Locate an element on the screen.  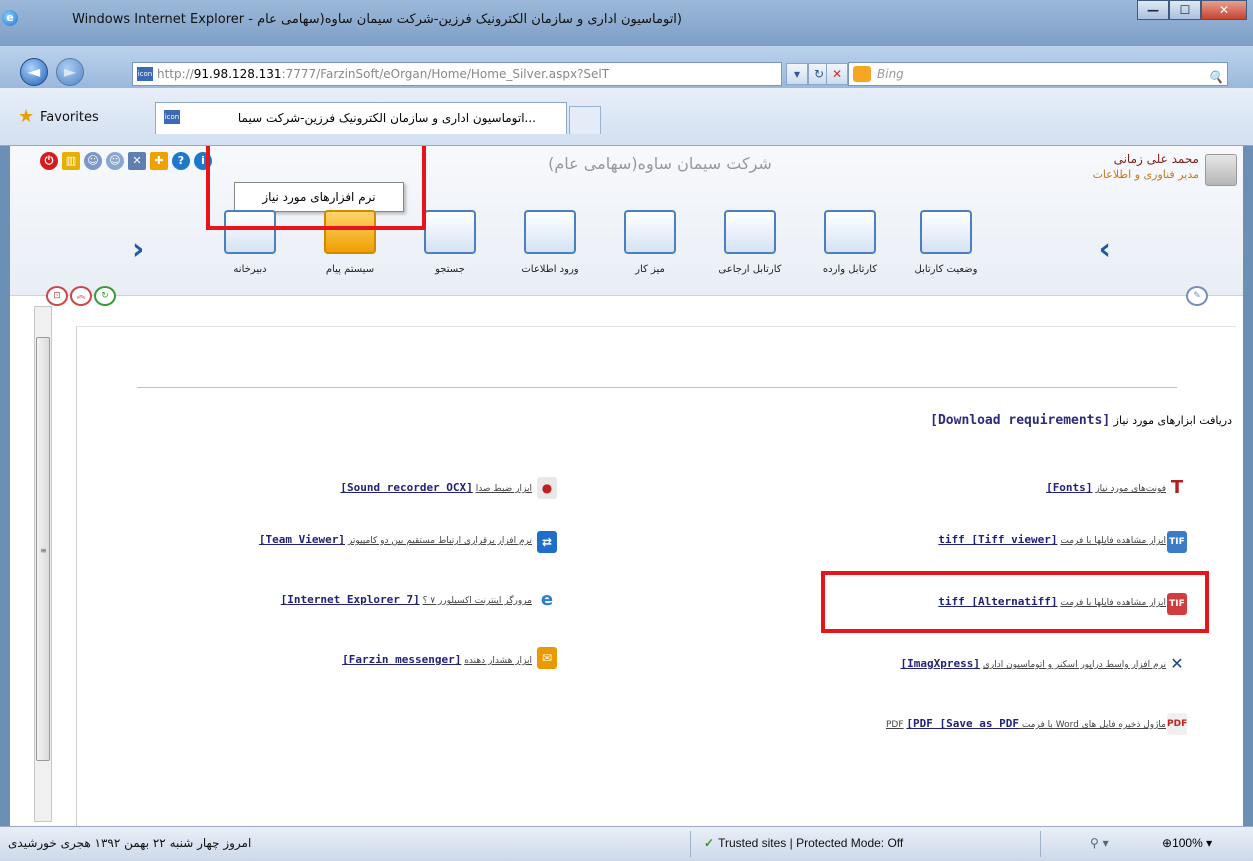
search-icon: 🔍 is located at coordinates (1215, 77).